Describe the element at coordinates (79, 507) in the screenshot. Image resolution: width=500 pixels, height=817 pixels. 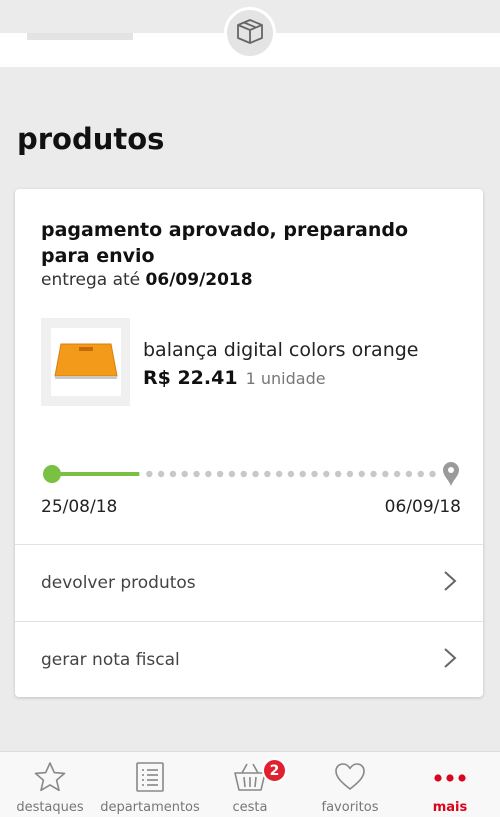
I see `progress-start-date: 25/08/18` at that location.